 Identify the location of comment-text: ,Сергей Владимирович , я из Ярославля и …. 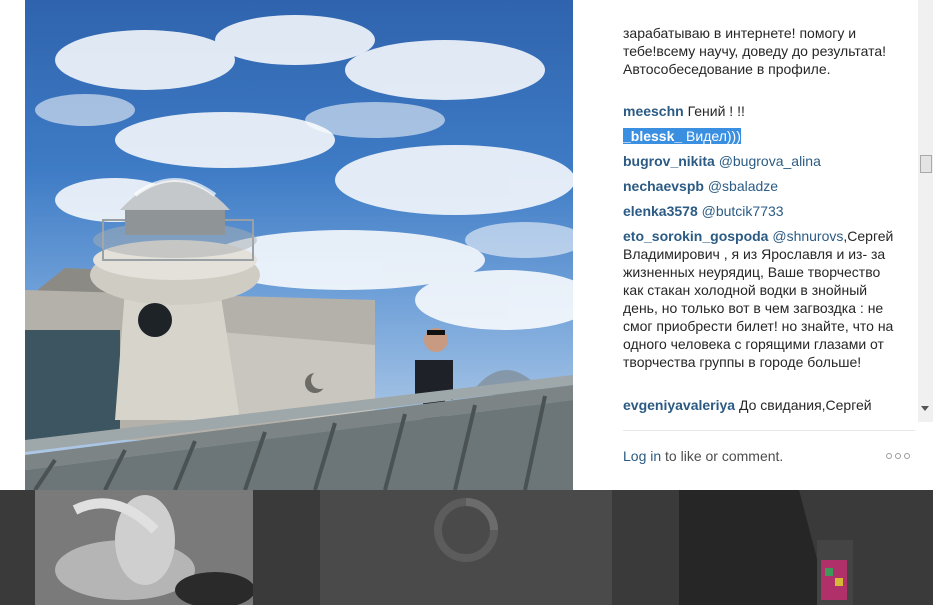
(758, 299).